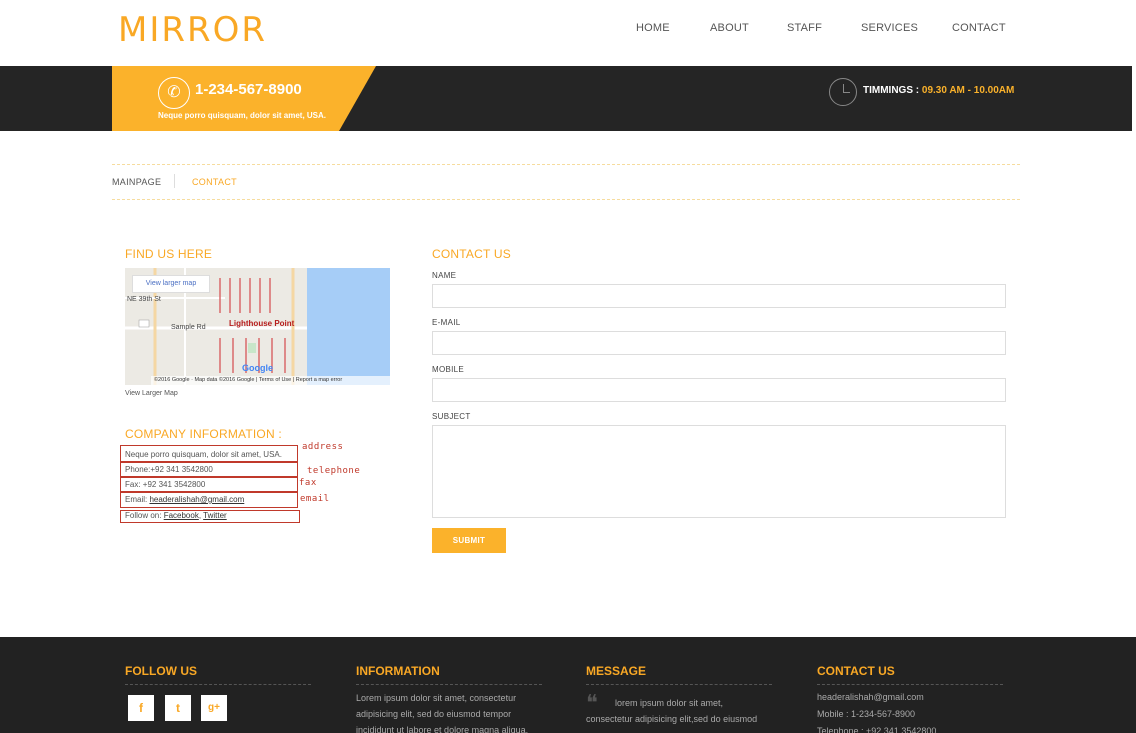 This screenshot has width=1136, height=733. Describe the element at coordinates (144, 299) in the screenshot. I see `map-label-street: NE 39th St` at that location.